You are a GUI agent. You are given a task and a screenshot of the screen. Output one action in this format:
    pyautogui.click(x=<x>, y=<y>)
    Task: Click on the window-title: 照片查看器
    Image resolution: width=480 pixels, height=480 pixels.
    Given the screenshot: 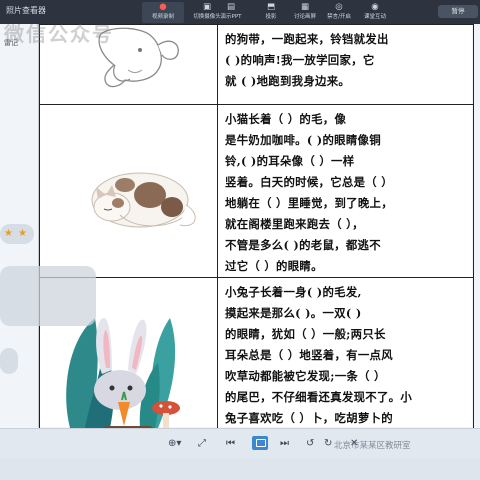 What is the action you would take?
    pyautogui.click(x=26, y=10)
    